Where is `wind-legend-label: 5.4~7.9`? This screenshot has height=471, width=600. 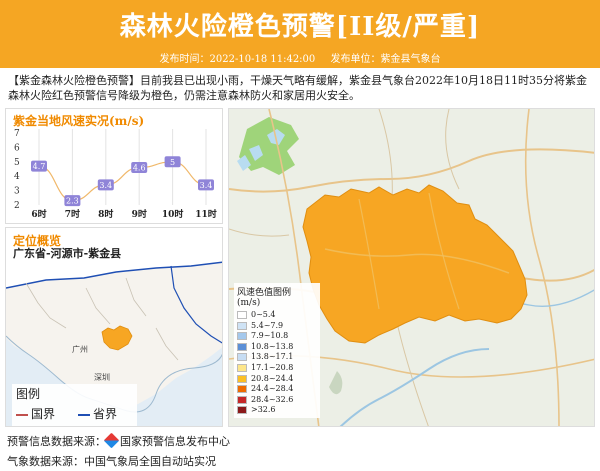 wind-legend-label: 5.4~7.9 is located at coordinates (267, 325).